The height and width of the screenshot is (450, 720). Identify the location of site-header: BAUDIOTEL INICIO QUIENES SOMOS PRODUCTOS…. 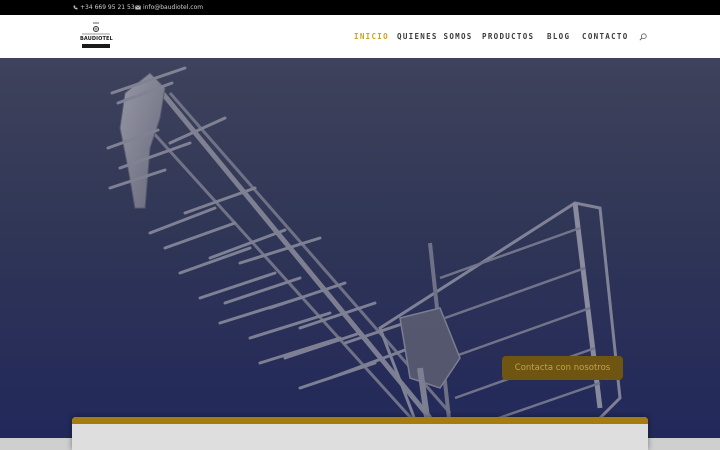
(360, 36).